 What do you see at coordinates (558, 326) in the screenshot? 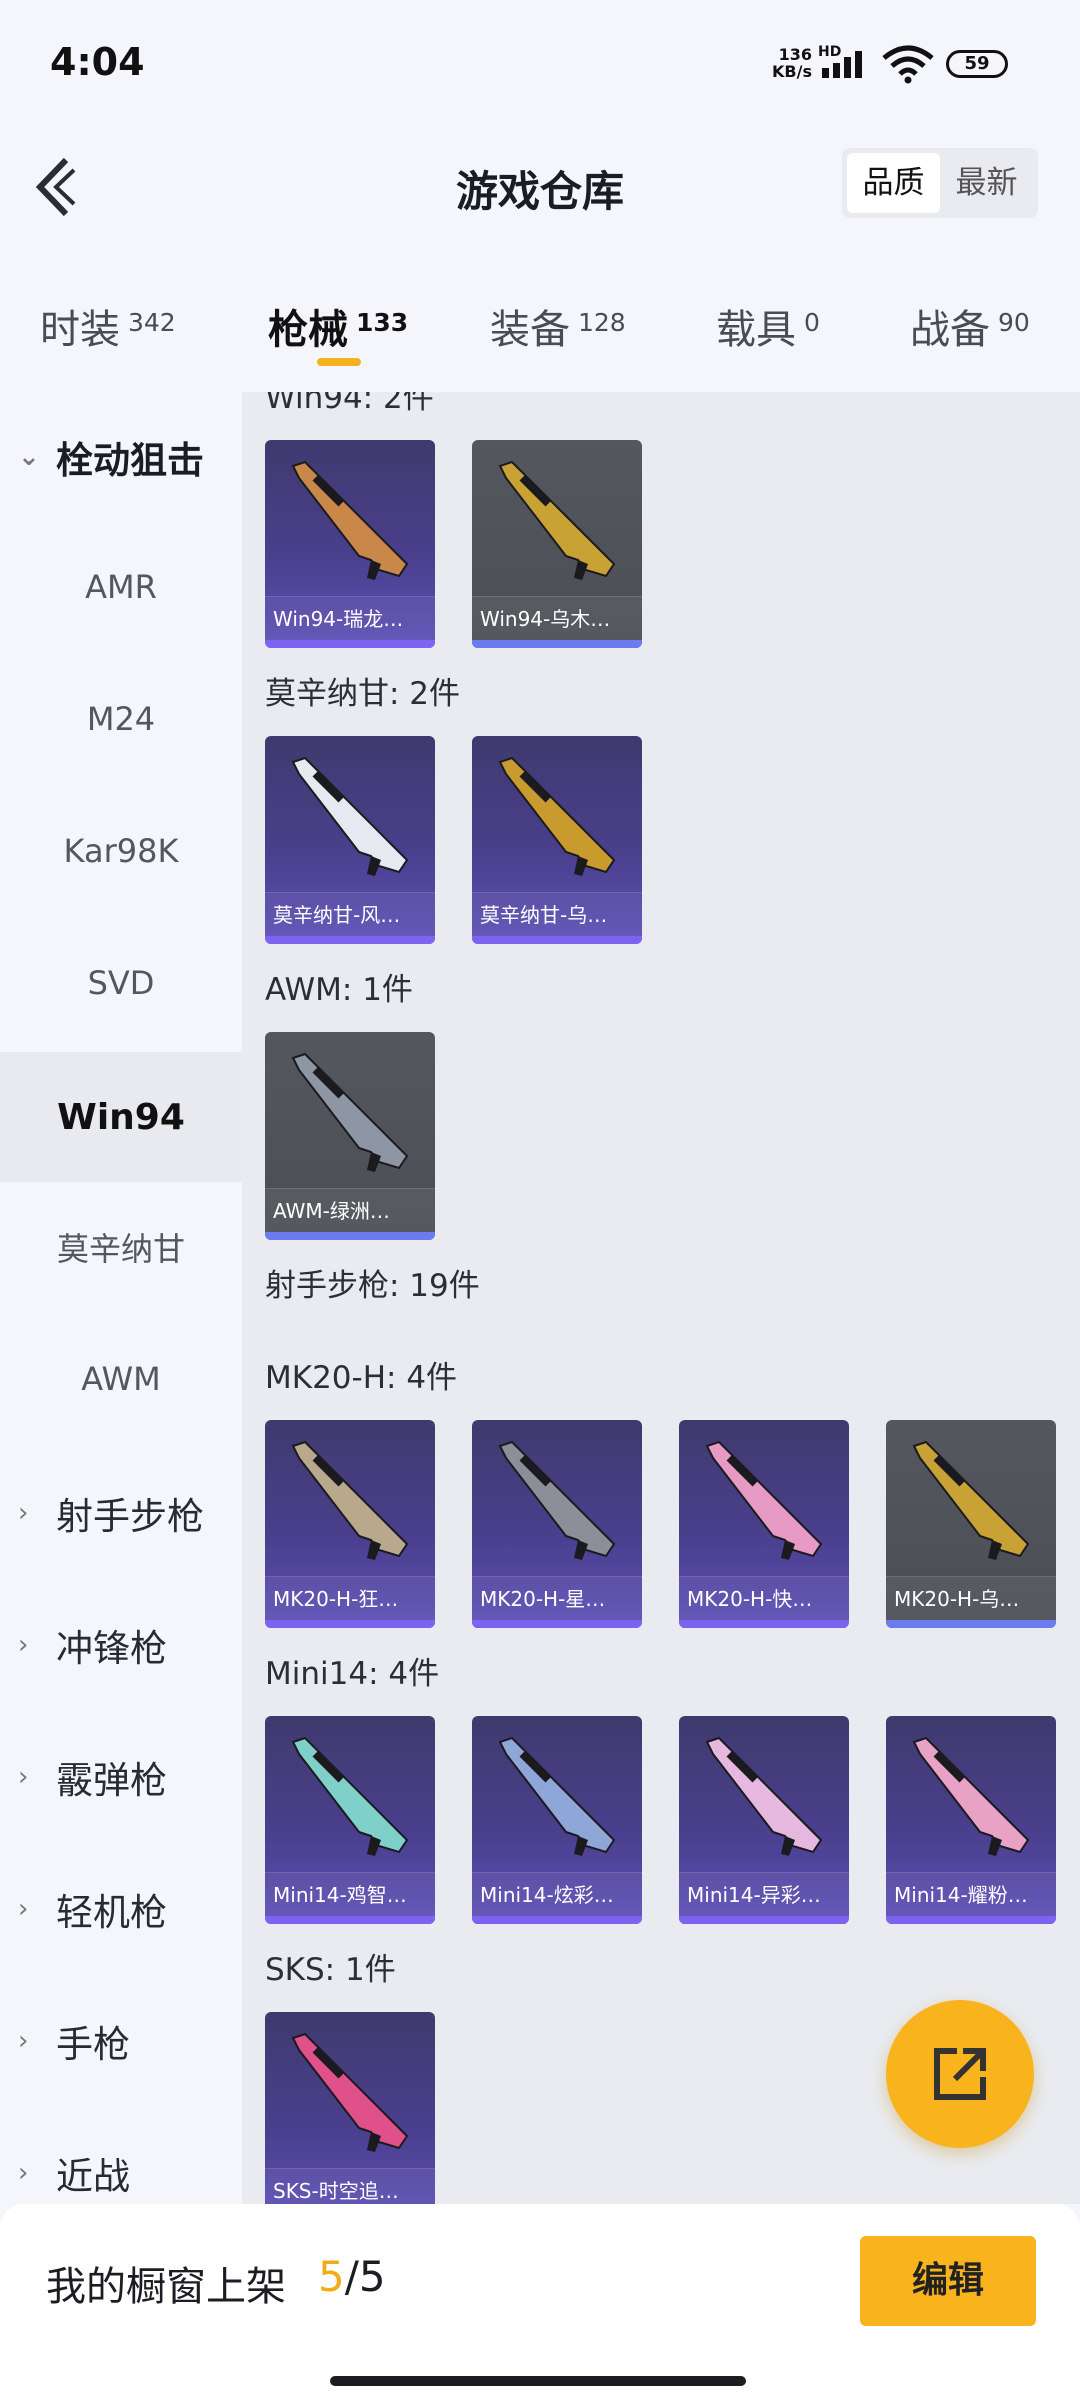
I see `tab-equipment: 装备 128` at bounding box center [558, 326].